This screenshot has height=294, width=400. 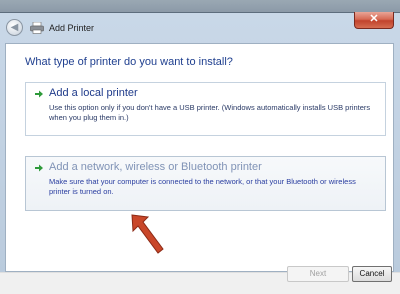 What do you see at coordinates (72, 28) in the screenshot?
I see `window-title: Add Printer` at bounding box center [72, 28].